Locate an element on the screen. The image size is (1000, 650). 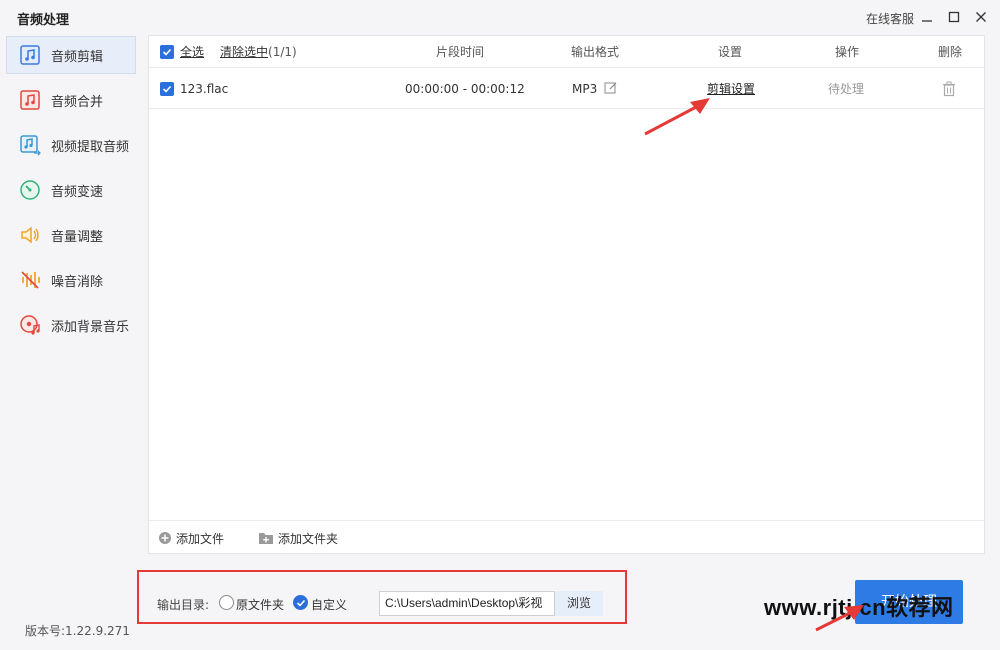
sidebar-item-label: 音频变速 is located at coordinates (77, 192).